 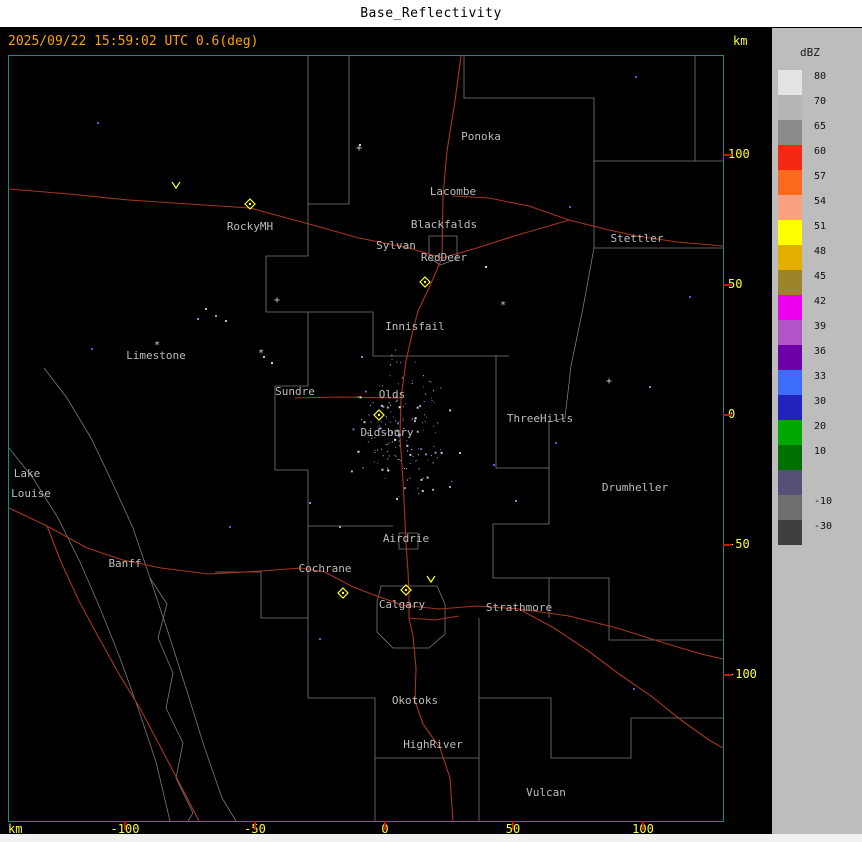 I want to click on city-label: Limestone, so click(x=156, y=355).